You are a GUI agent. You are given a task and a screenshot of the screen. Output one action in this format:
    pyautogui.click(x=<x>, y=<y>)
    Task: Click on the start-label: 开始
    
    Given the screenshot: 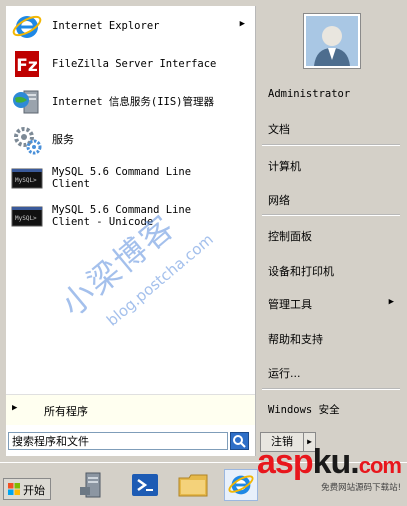 What is the action you would take?
    pyautogui.click(x=34, y=490)
    